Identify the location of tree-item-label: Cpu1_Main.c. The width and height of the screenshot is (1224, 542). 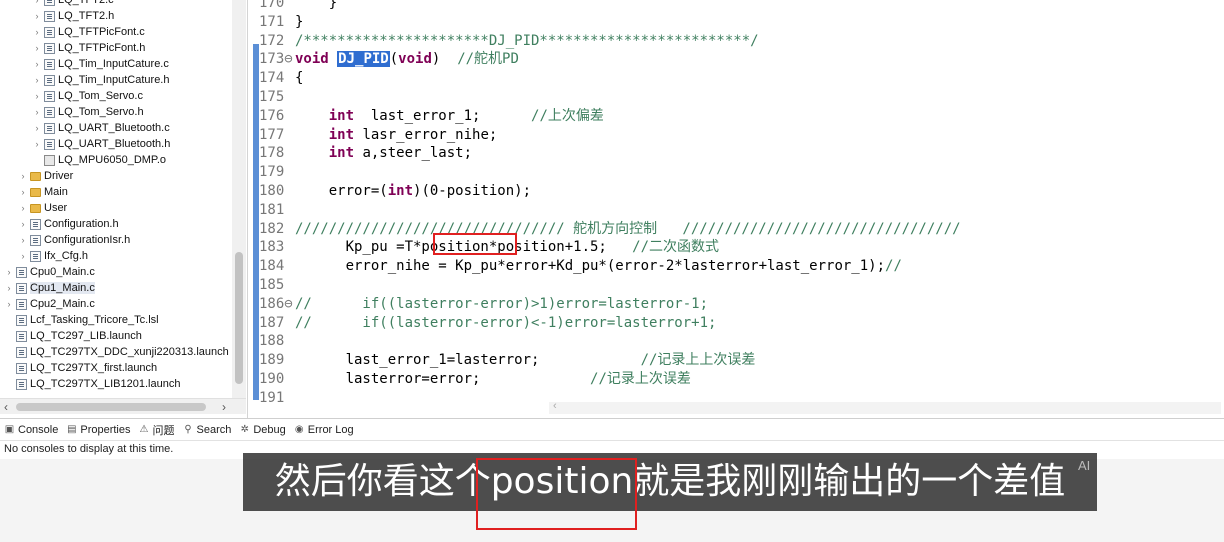
(62, 288).